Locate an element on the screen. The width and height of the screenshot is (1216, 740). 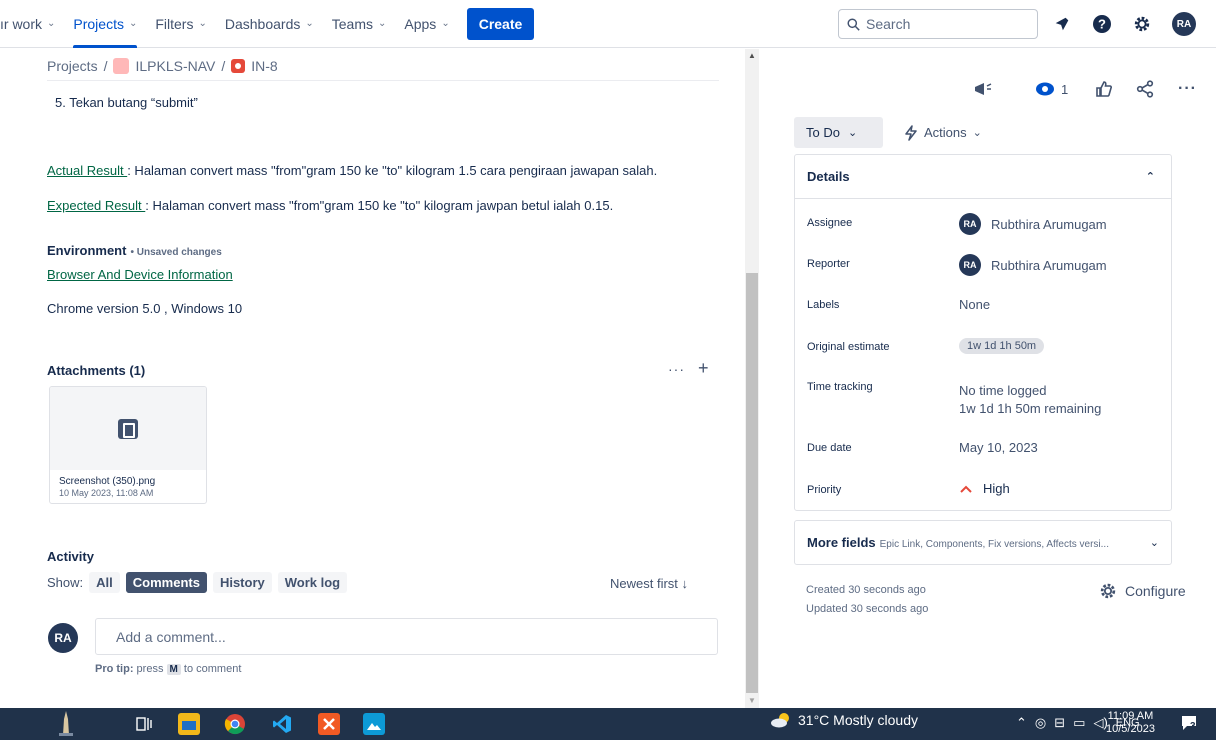
unsaved-changes-note: • Unsaved changes is located at coordinates (176, 252).